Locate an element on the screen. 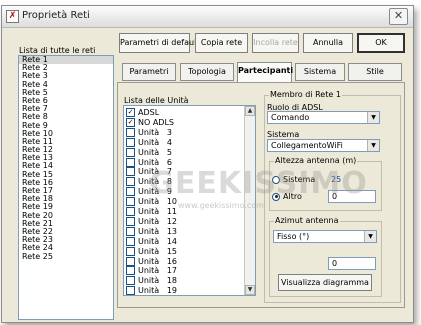 The height and width of the screenshot is (325, 421). networks-list-label: Lista di tutte le reti is located at coordinates (57, 50).